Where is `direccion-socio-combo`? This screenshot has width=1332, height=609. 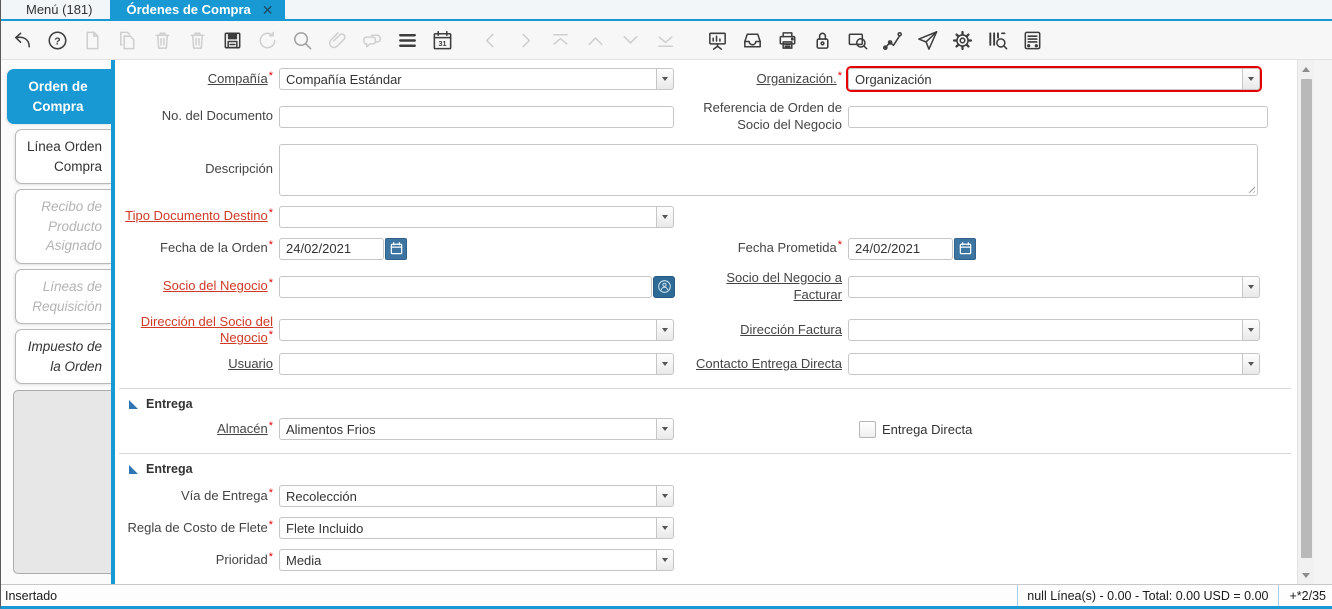 direccion-socio-combo is located at coordinates (476, 330).